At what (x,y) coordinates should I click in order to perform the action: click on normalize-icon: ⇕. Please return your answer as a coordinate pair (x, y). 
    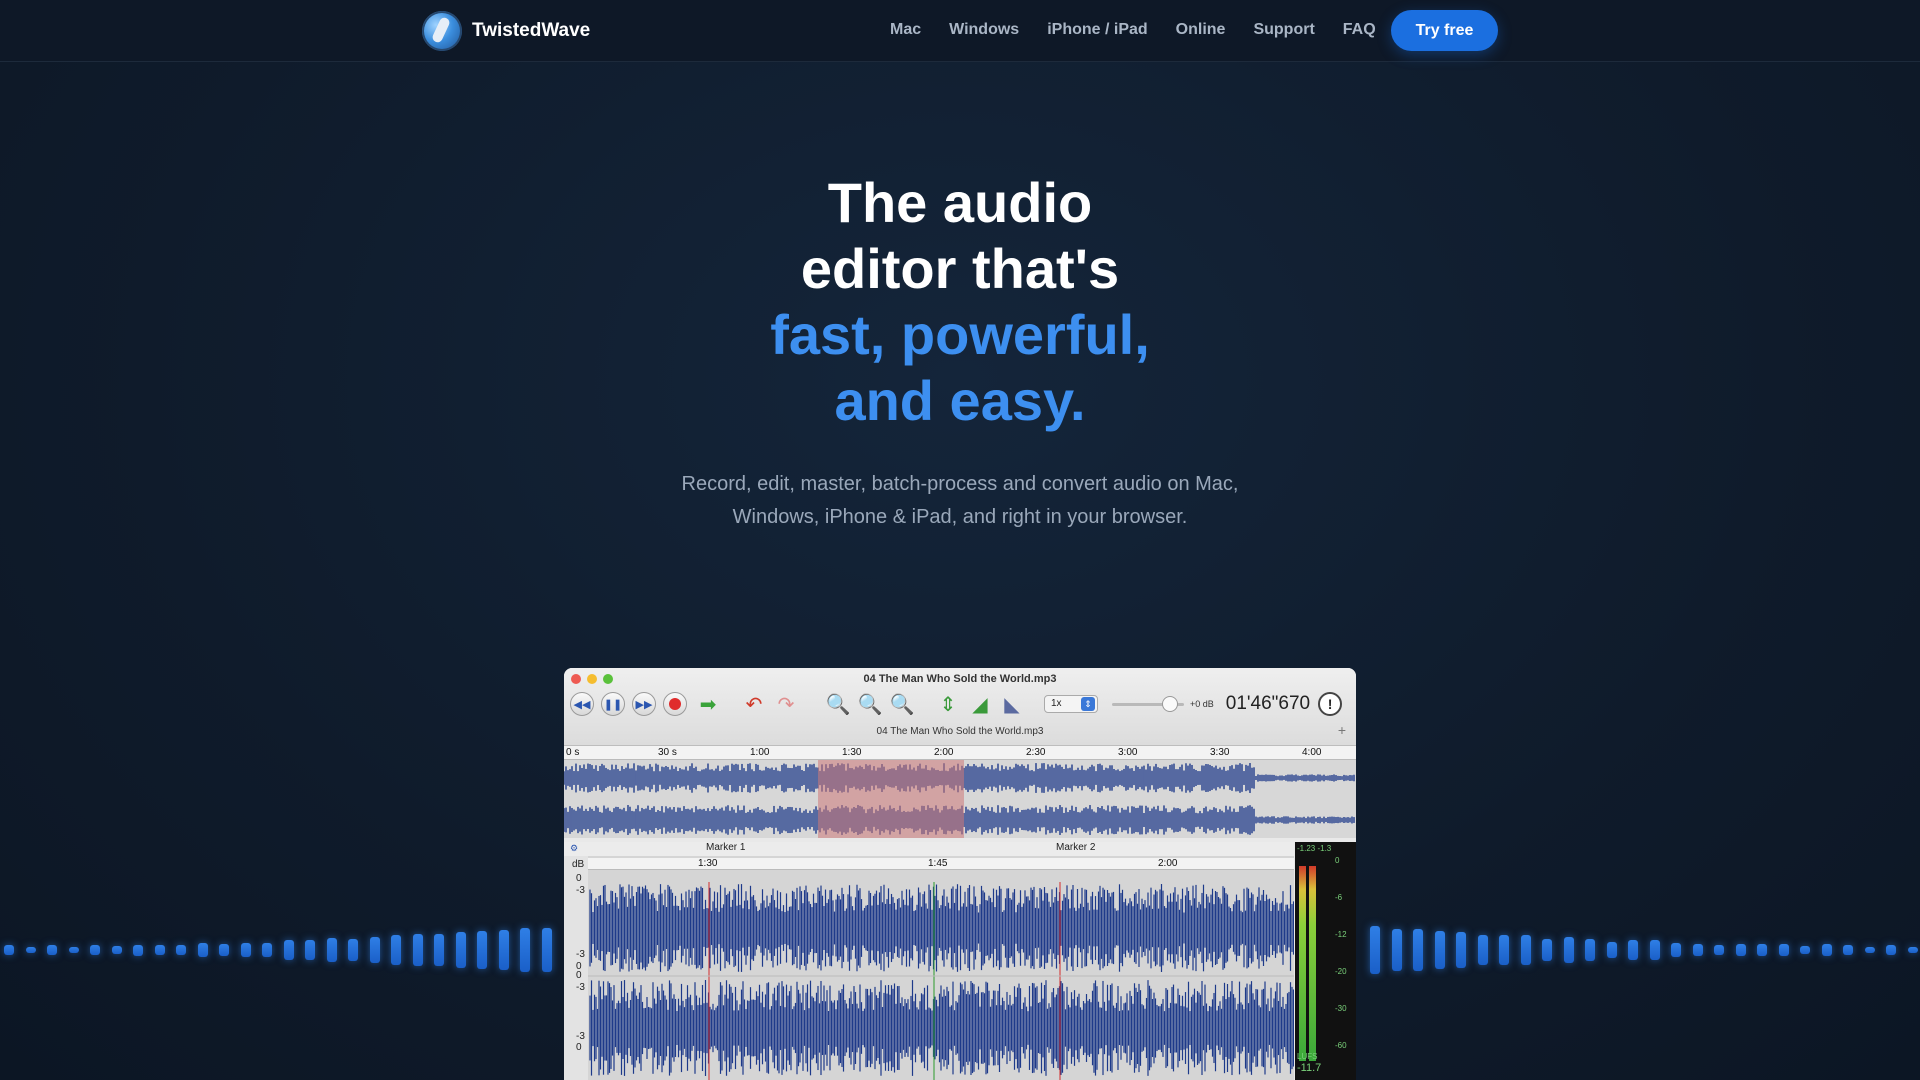
    Looking at the image, I should click on (948, 704).